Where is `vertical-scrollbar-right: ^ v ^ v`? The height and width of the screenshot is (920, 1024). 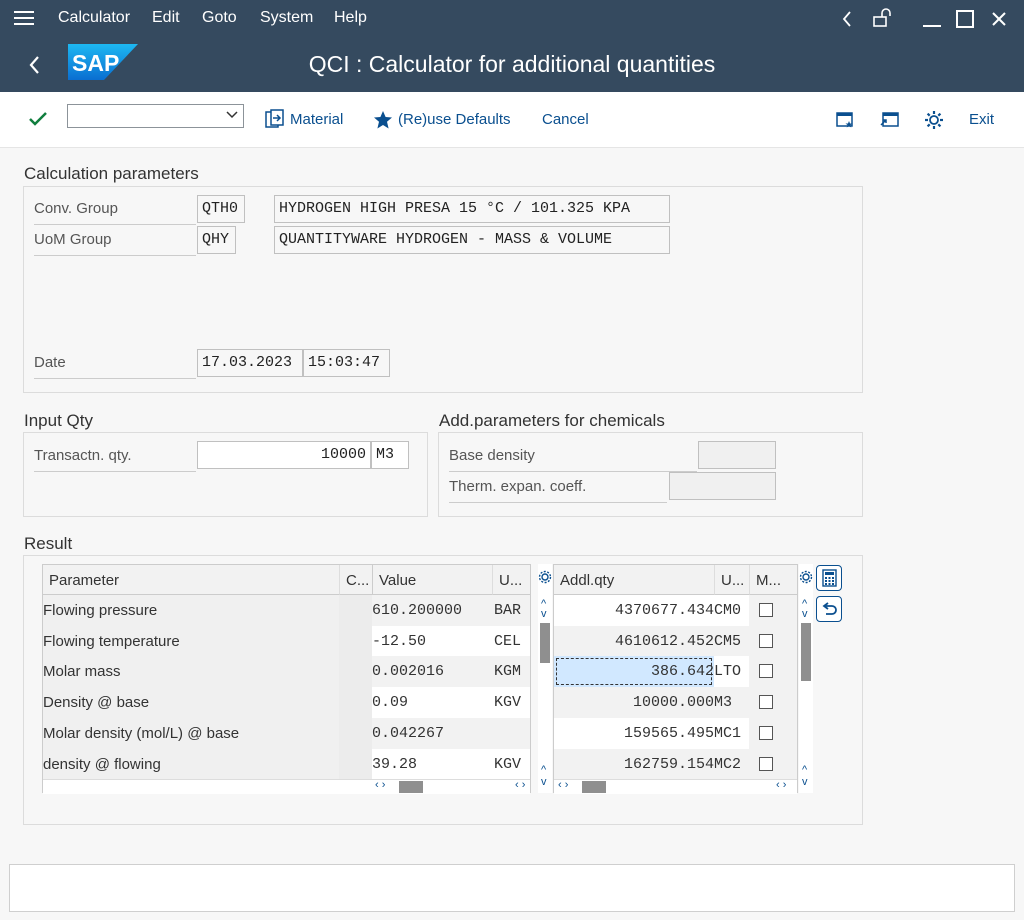 vertical-scrollbar-right: ^ v ^ v is located at coordinates (806, 678).